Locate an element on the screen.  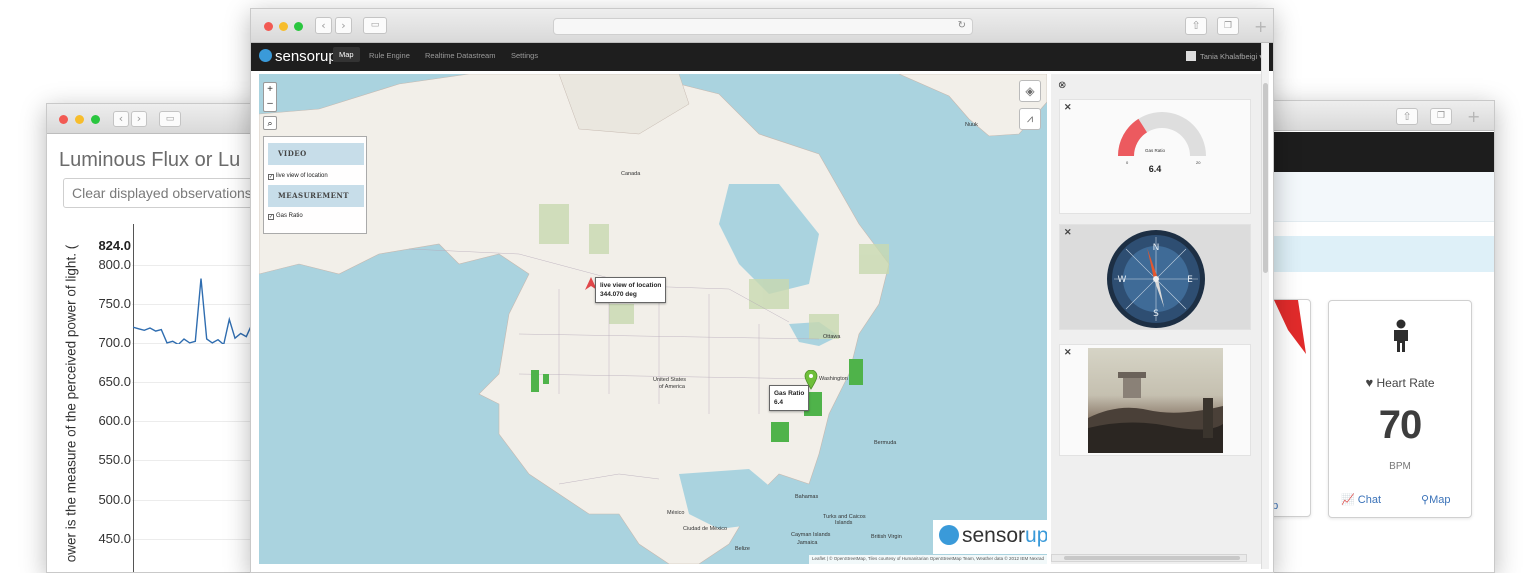
chart-toggle-icon: ⩘ is located at coordinates (1030, 119).